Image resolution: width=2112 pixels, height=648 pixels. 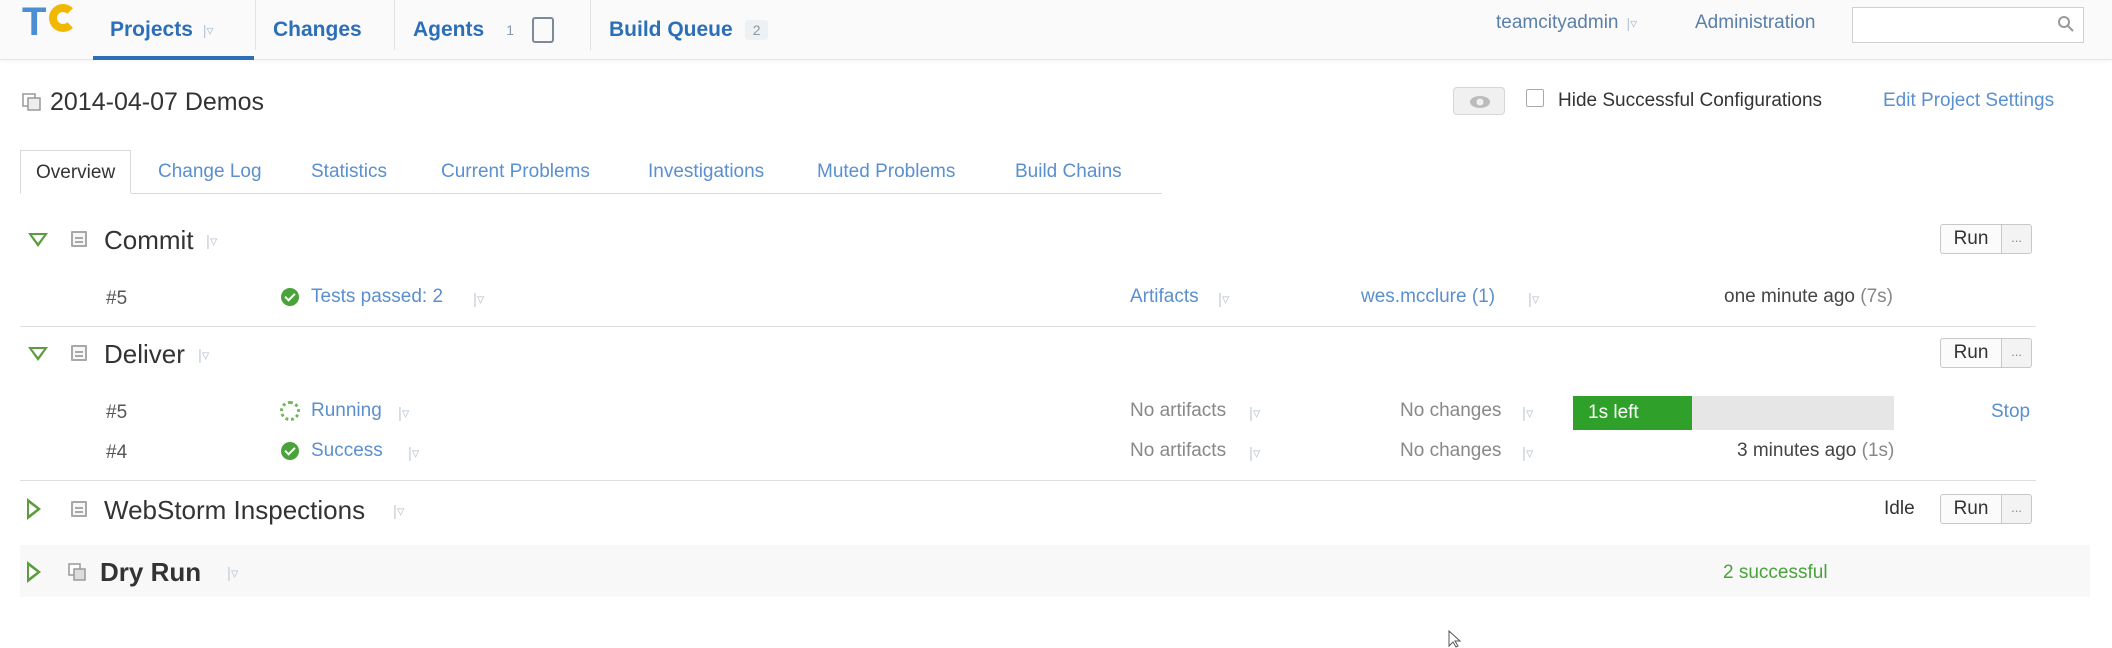 I want to click on page-title: 2014-04-07 Demos, so click(x=157, y=102).